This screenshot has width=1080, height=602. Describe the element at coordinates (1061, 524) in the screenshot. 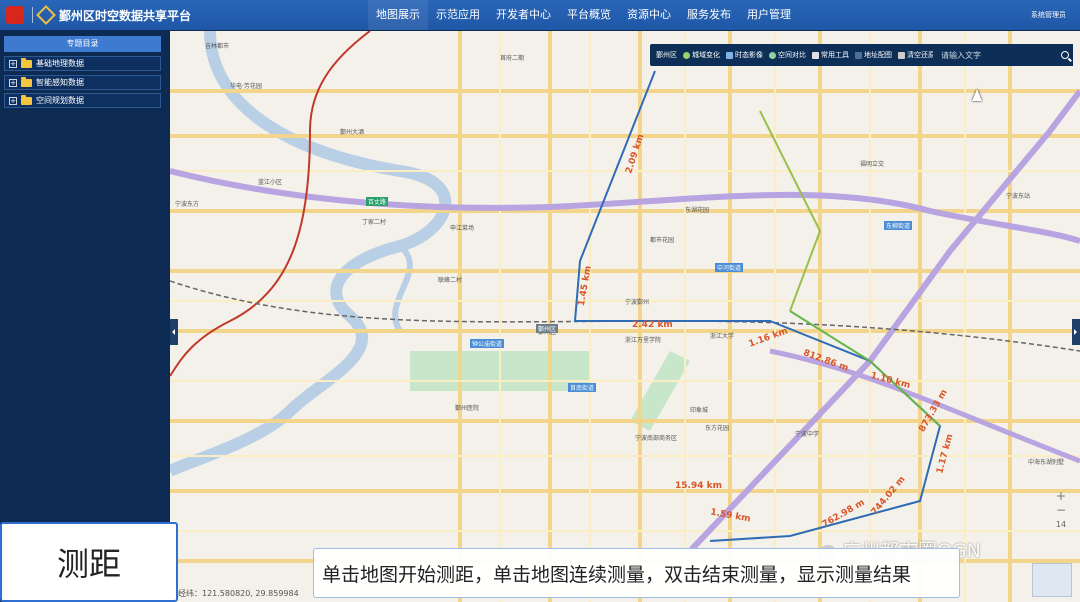

I see `zoom-level: 14` at that location.